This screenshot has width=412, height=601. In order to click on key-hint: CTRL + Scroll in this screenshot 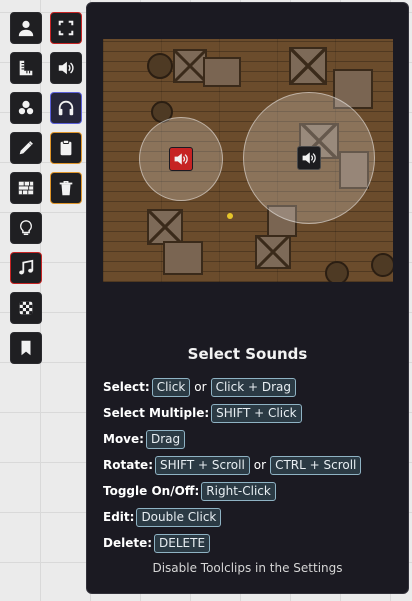, I will do `click(316, 465)`.